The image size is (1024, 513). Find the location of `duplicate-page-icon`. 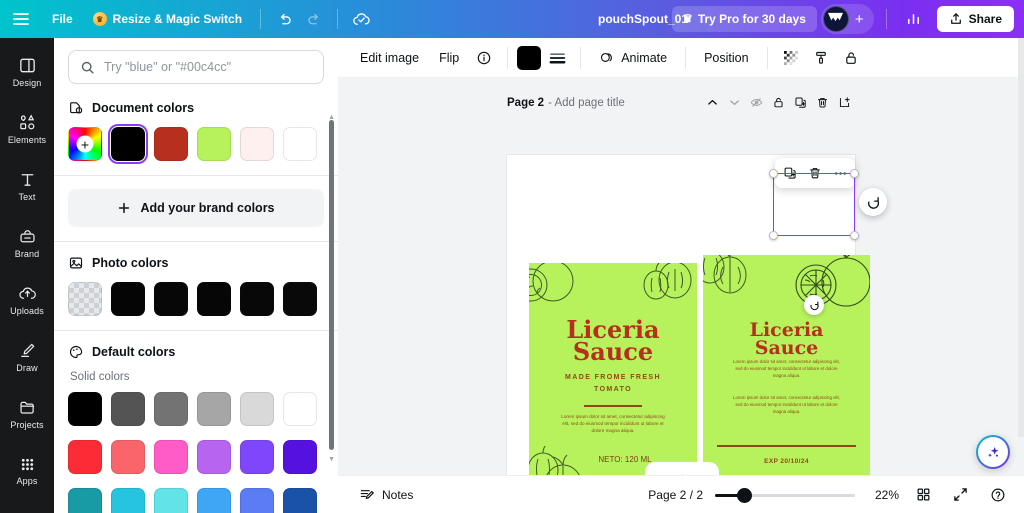

duplicate-page-icon is located at coordinates (800, 102).